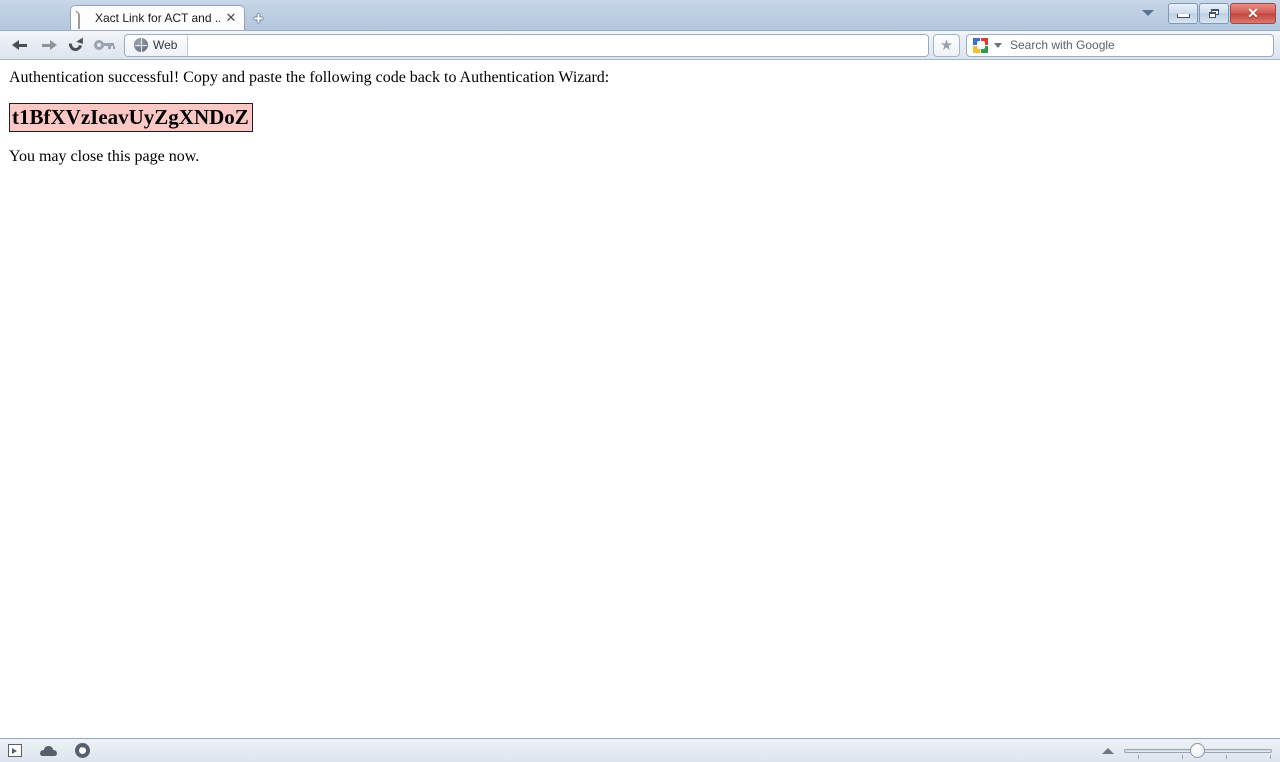  What do you see at coordinates (15, 750) in the screenshot?
I see `panel-toggle-icon` at bounding box center [15, 750].